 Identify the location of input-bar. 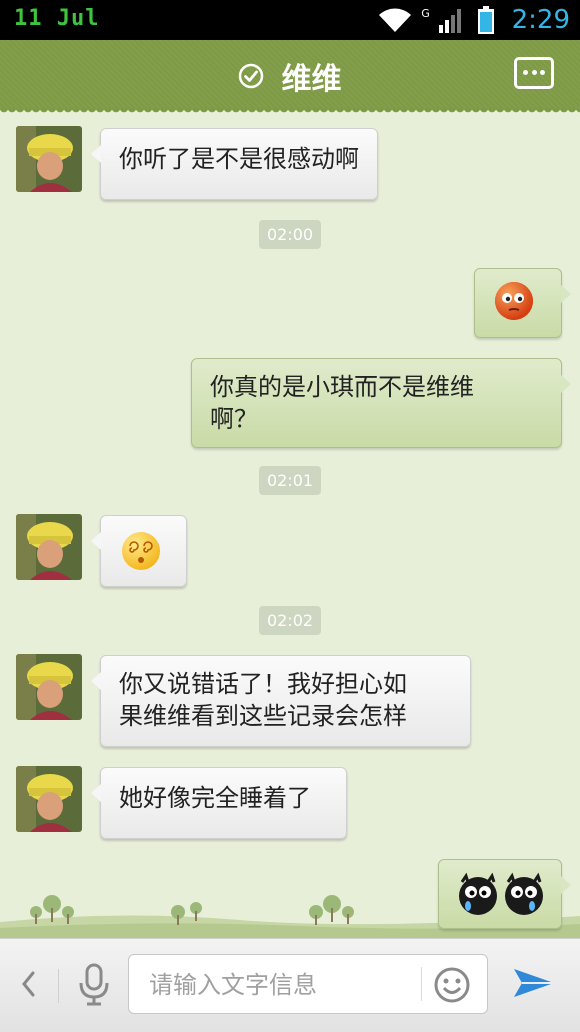
(290, 985).